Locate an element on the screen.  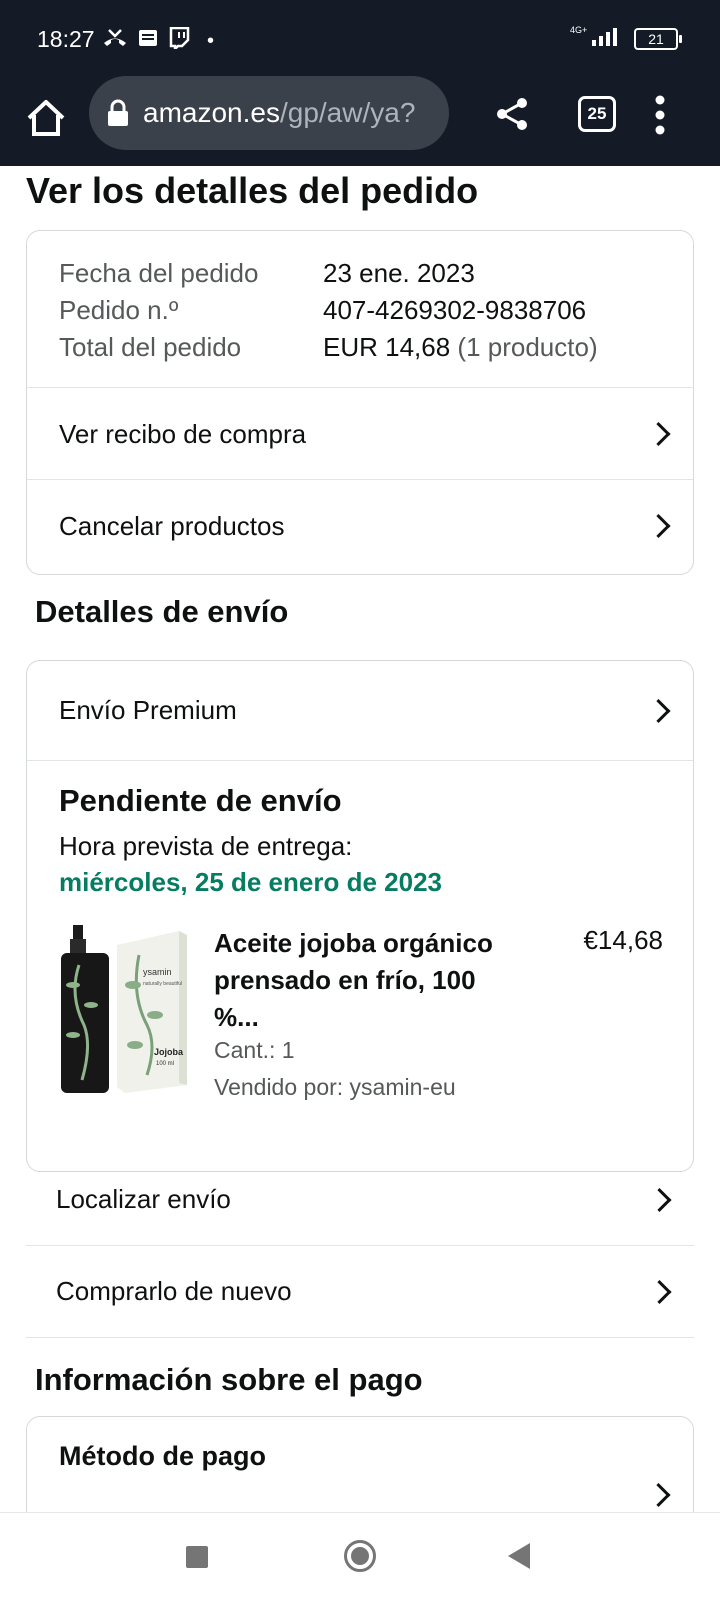
box-brand-text: ysamin is located at coordinates (157, 972).